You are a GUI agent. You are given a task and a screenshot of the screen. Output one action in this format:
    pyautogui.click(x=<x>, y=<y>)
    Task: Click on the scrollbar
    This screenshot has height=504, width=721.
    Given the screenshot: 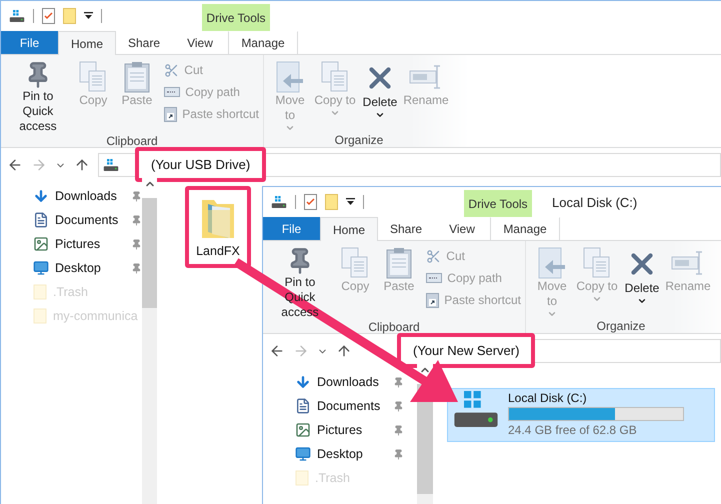 What is the action you would take?
    pyautogui.click(x=149, y=341)
    